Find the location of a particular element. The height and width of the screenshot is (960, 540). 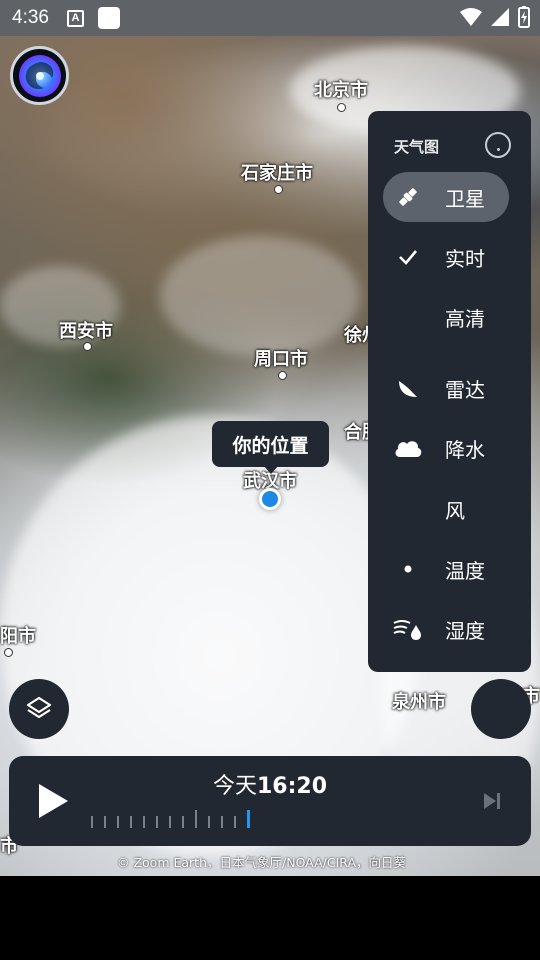

skip-to-latest-icon is located at coordinates (492, 801).